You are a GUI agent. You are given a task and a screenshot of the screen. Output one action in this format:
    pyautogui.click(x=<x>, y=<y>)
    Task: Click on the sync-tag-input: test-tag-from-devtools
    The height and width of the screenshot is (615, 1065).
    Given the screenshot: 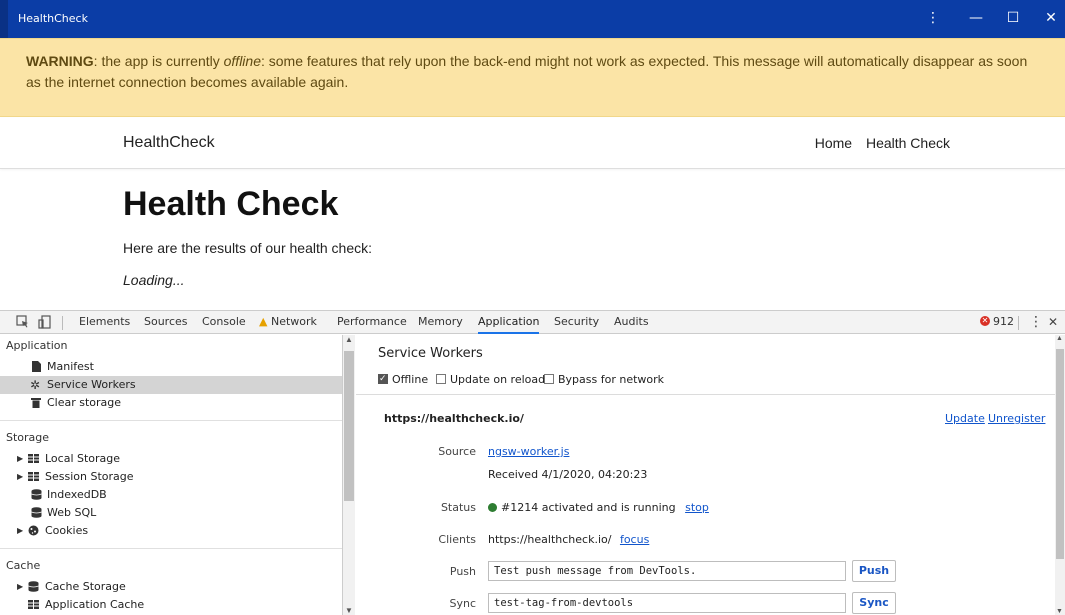 What is the action you would take?
    pyautogui.click(x=667, y=603)
    